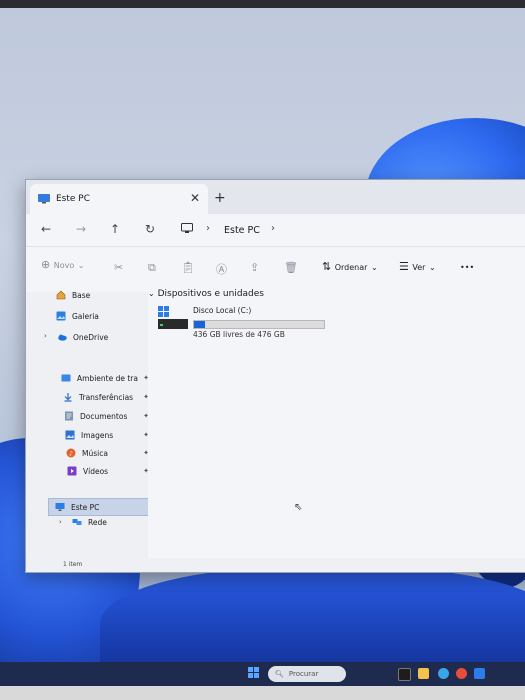 This screenshot has width=525, height=700. I want to click on download-icon, so click(68, 397).